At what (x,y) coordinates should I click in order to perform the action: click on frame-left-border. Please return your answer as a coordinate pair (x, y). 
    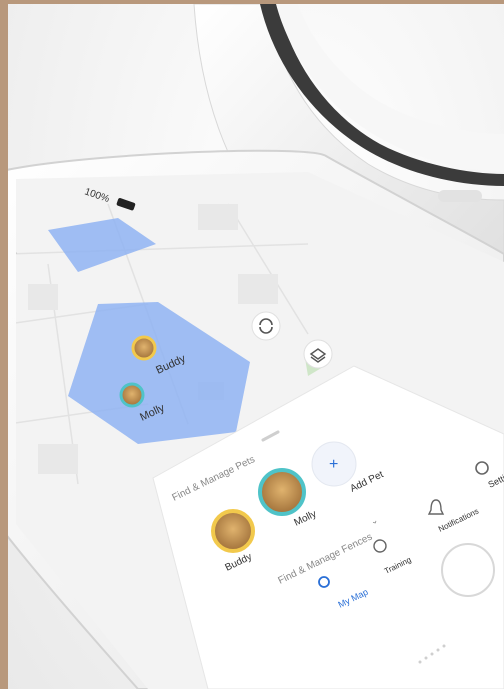
    Looking at the image, I should click on (4, 344).